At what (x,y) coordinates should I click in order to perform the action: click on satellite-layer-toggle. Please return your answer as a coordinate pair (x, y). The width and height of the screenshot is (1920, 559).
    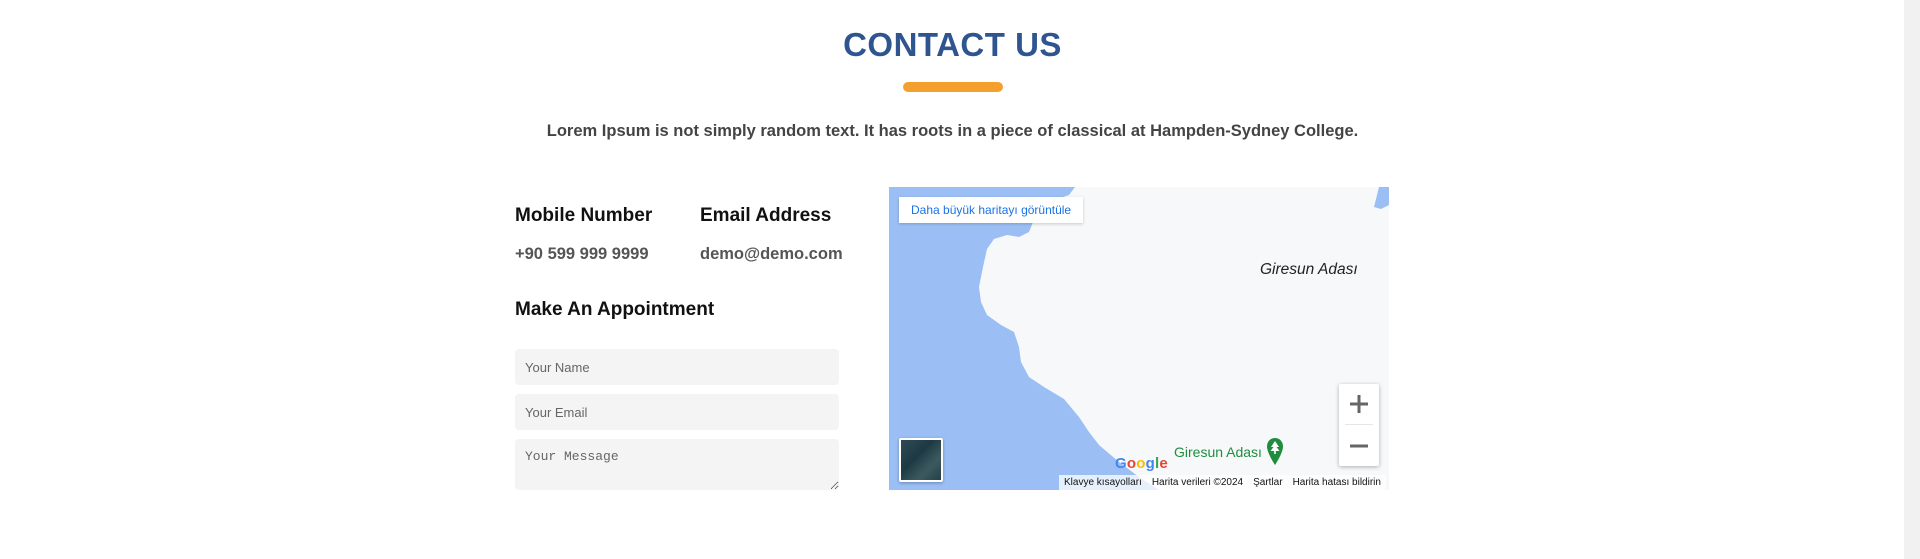
    Looking at the image, I should click on (921, 460).